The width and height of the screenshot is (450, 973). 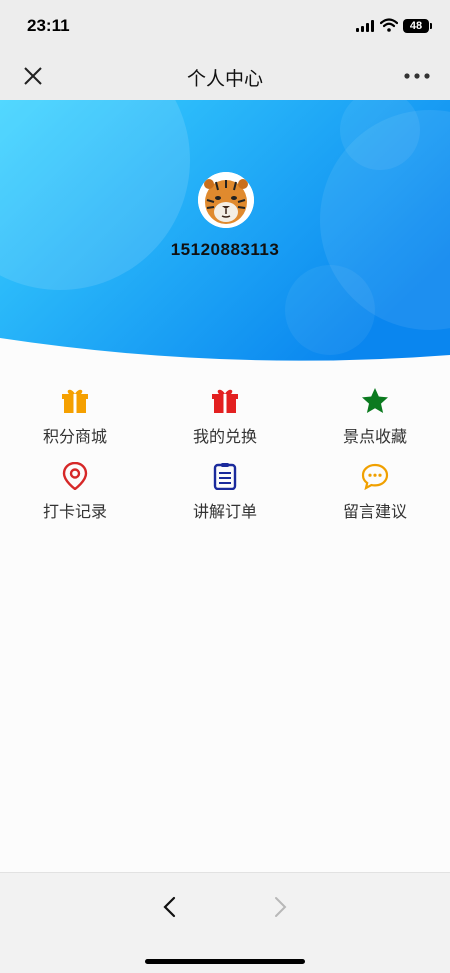 I want to click on nav-bar: 个人中心, so click(x=225, y=76).